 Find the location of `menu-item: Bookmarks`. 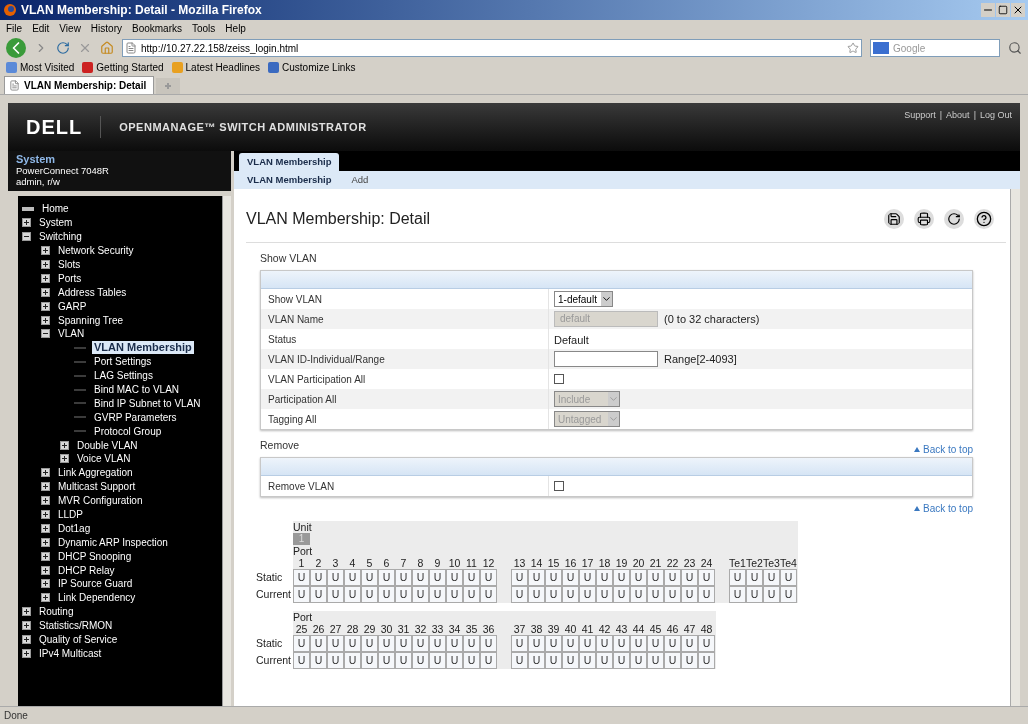

menu-item: Bookmarks is located at coordinates (157, 28).